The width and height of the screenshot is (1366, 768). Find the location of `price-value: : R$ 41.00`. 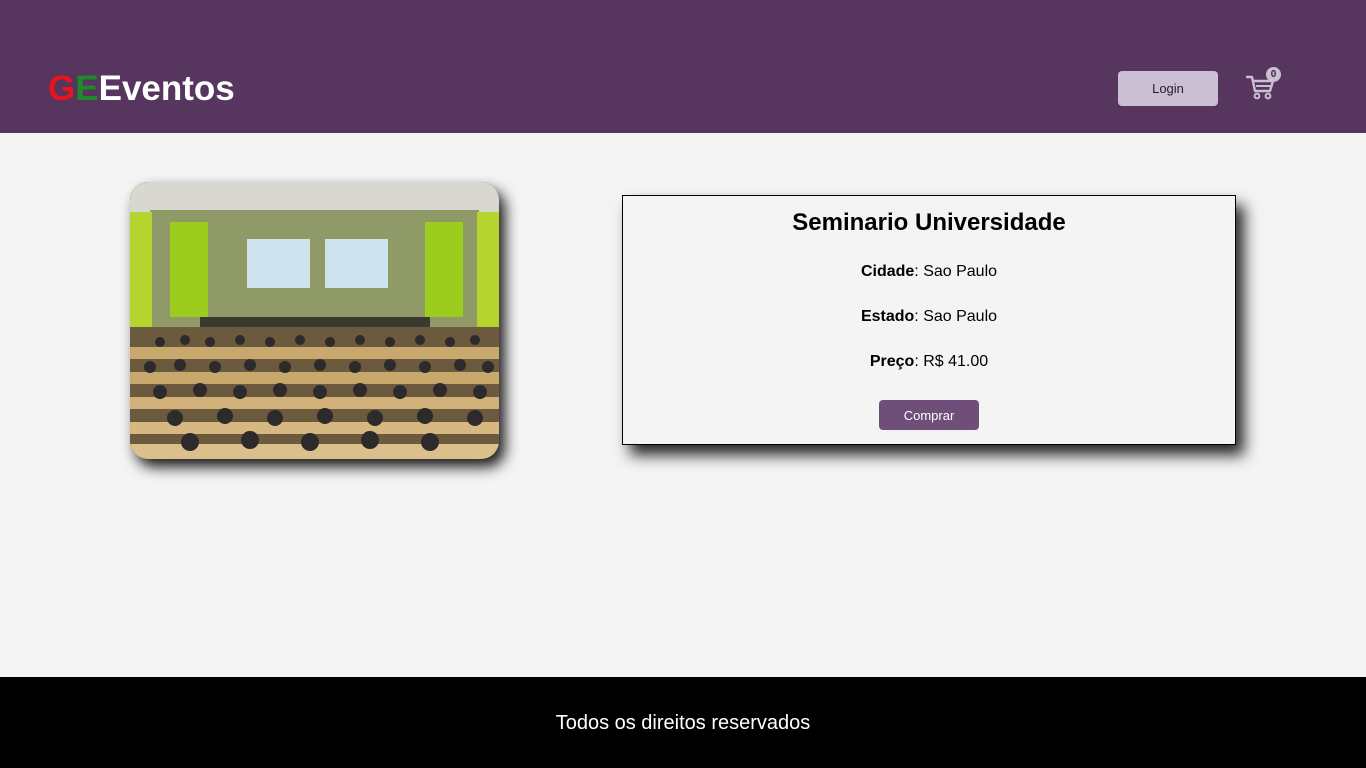

price-value: : R$ 41.00 is located at coordinates (951, 361).